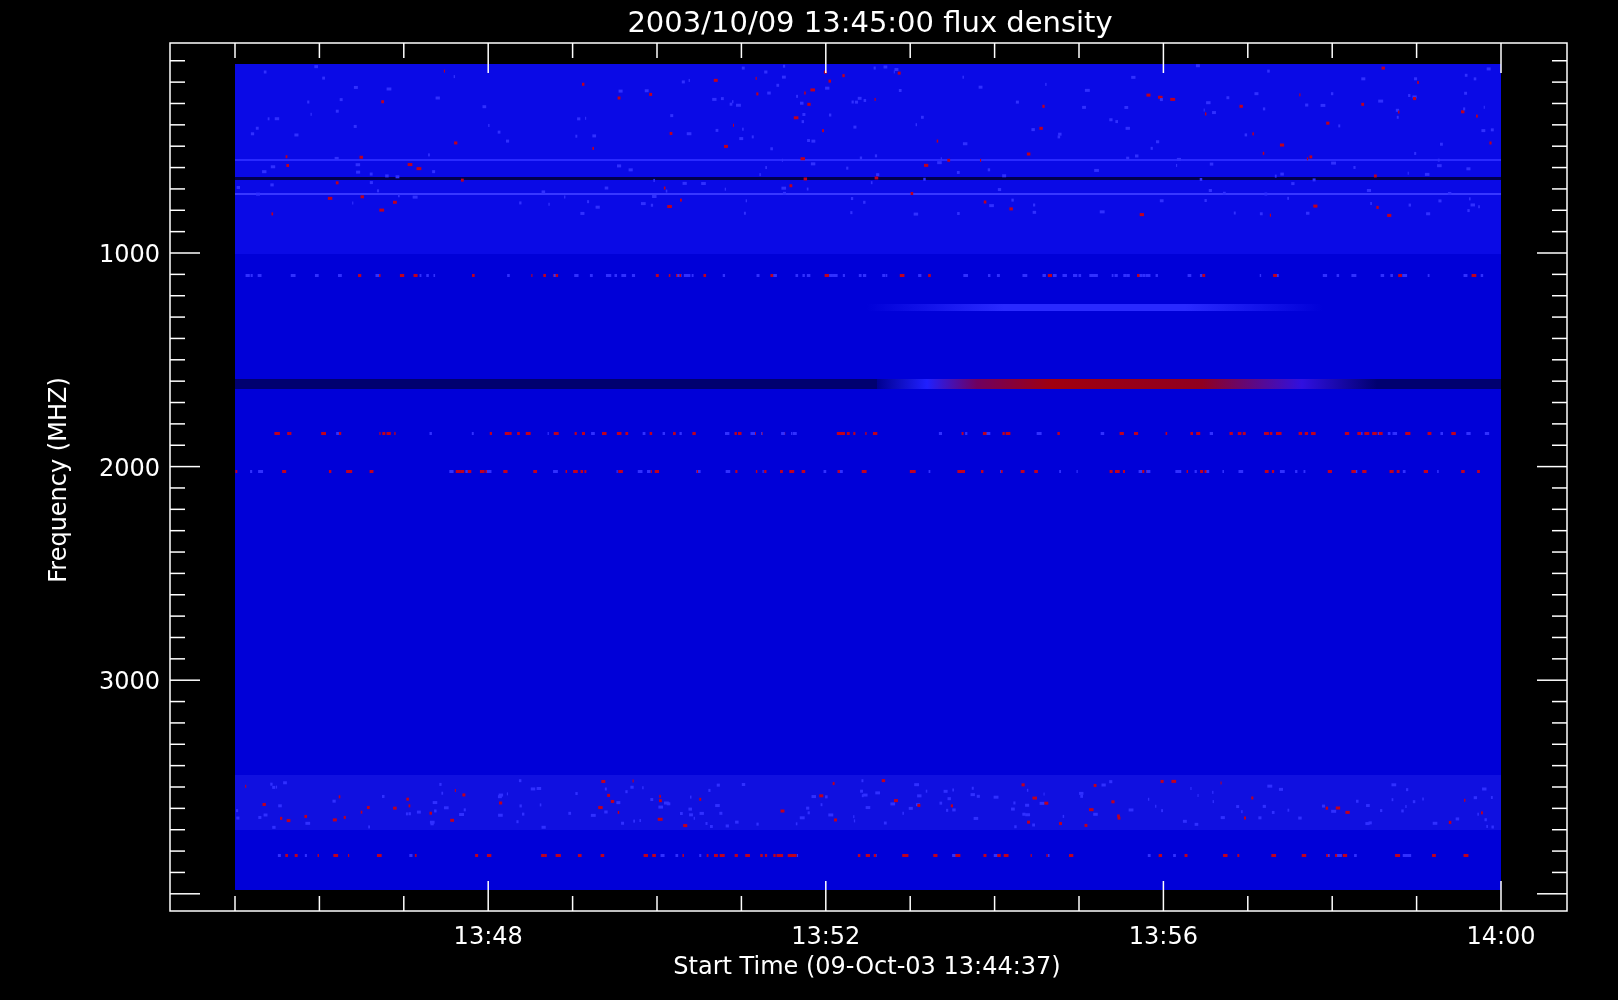  What do you see at coordinates (870, 22) in the screenshot?
I see `chart-title: 2003/10/09 13:45:00 flux density` at bounding box center [870, 22].